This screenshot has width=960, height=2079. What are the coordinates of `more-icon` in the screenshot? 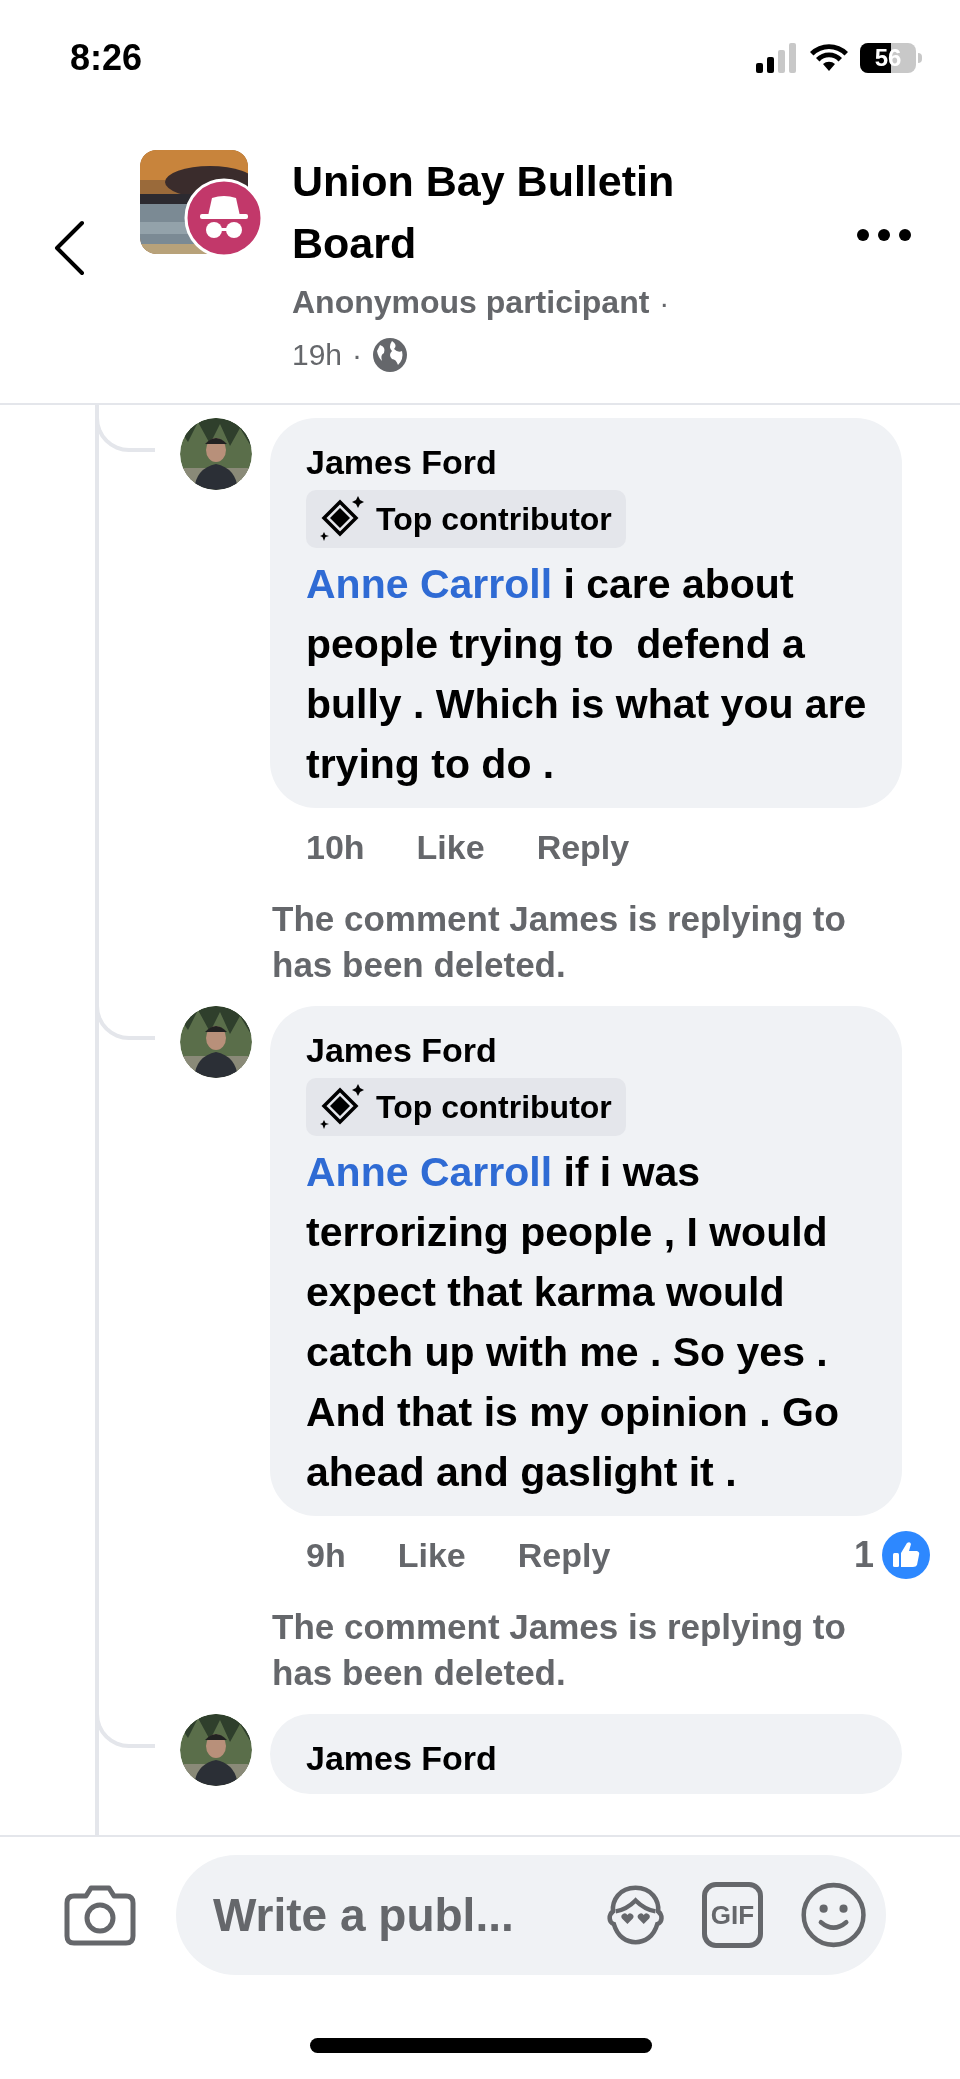 It's located at (884, 235).